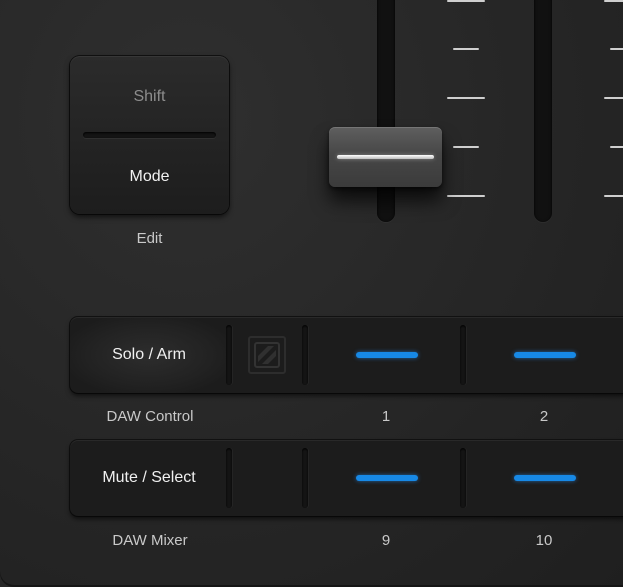 This screenshot has width=623, height=587. What do you see at coordinates (387, 478) in the screenshot?
I see `pad-9-led` at bounding box center [387, 478].